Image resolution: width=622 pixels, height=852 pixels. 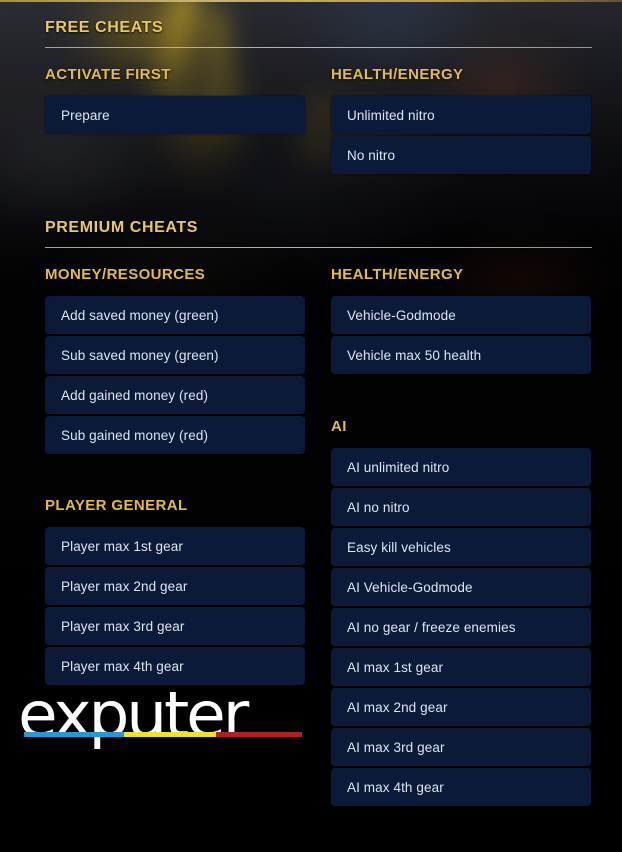 I want to click on section-free-cheats: FREE CHEATS, so click(x=318, y=34).